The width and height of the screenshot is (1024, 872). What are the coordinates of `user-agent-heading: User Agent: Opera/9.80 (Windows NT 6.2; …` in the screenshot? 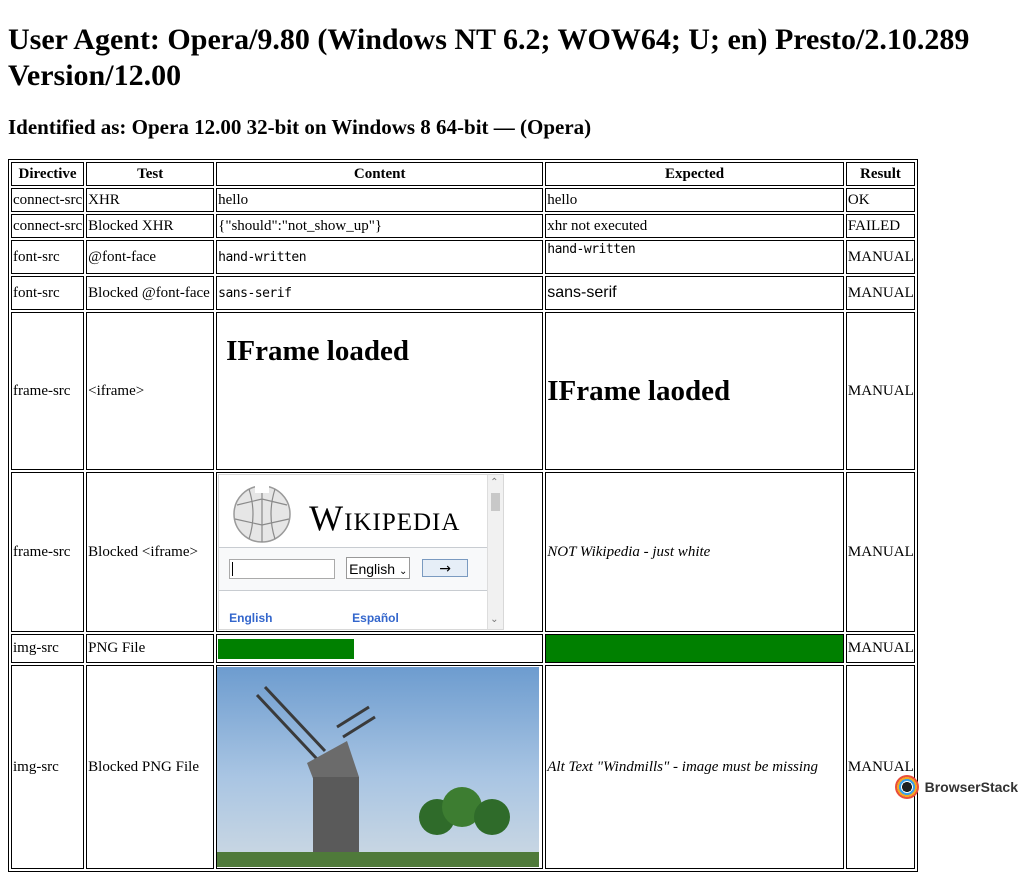 It's located at (489, 57).